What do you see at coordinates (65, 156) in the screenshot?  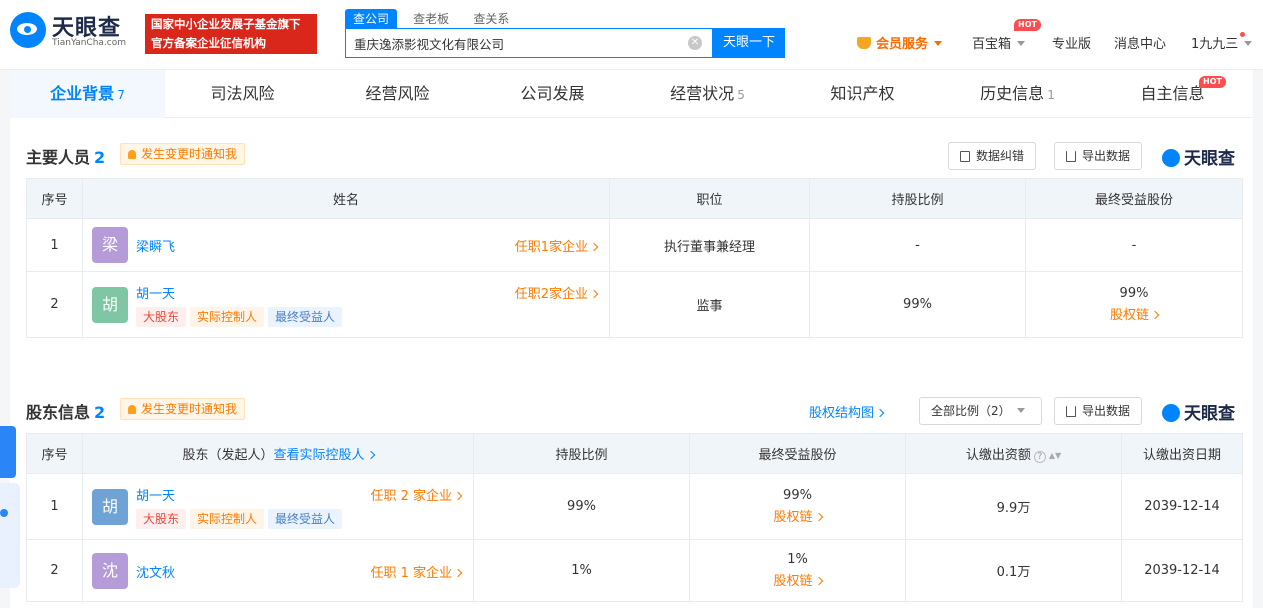 I see `staff-section-title: 主要人员 2` at bounding box center [65, 156].